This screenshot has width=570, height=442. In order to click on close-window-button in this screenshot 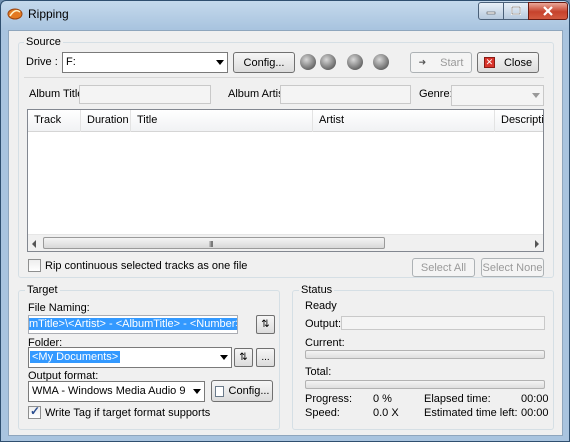, I will do `click(548, 11)`.